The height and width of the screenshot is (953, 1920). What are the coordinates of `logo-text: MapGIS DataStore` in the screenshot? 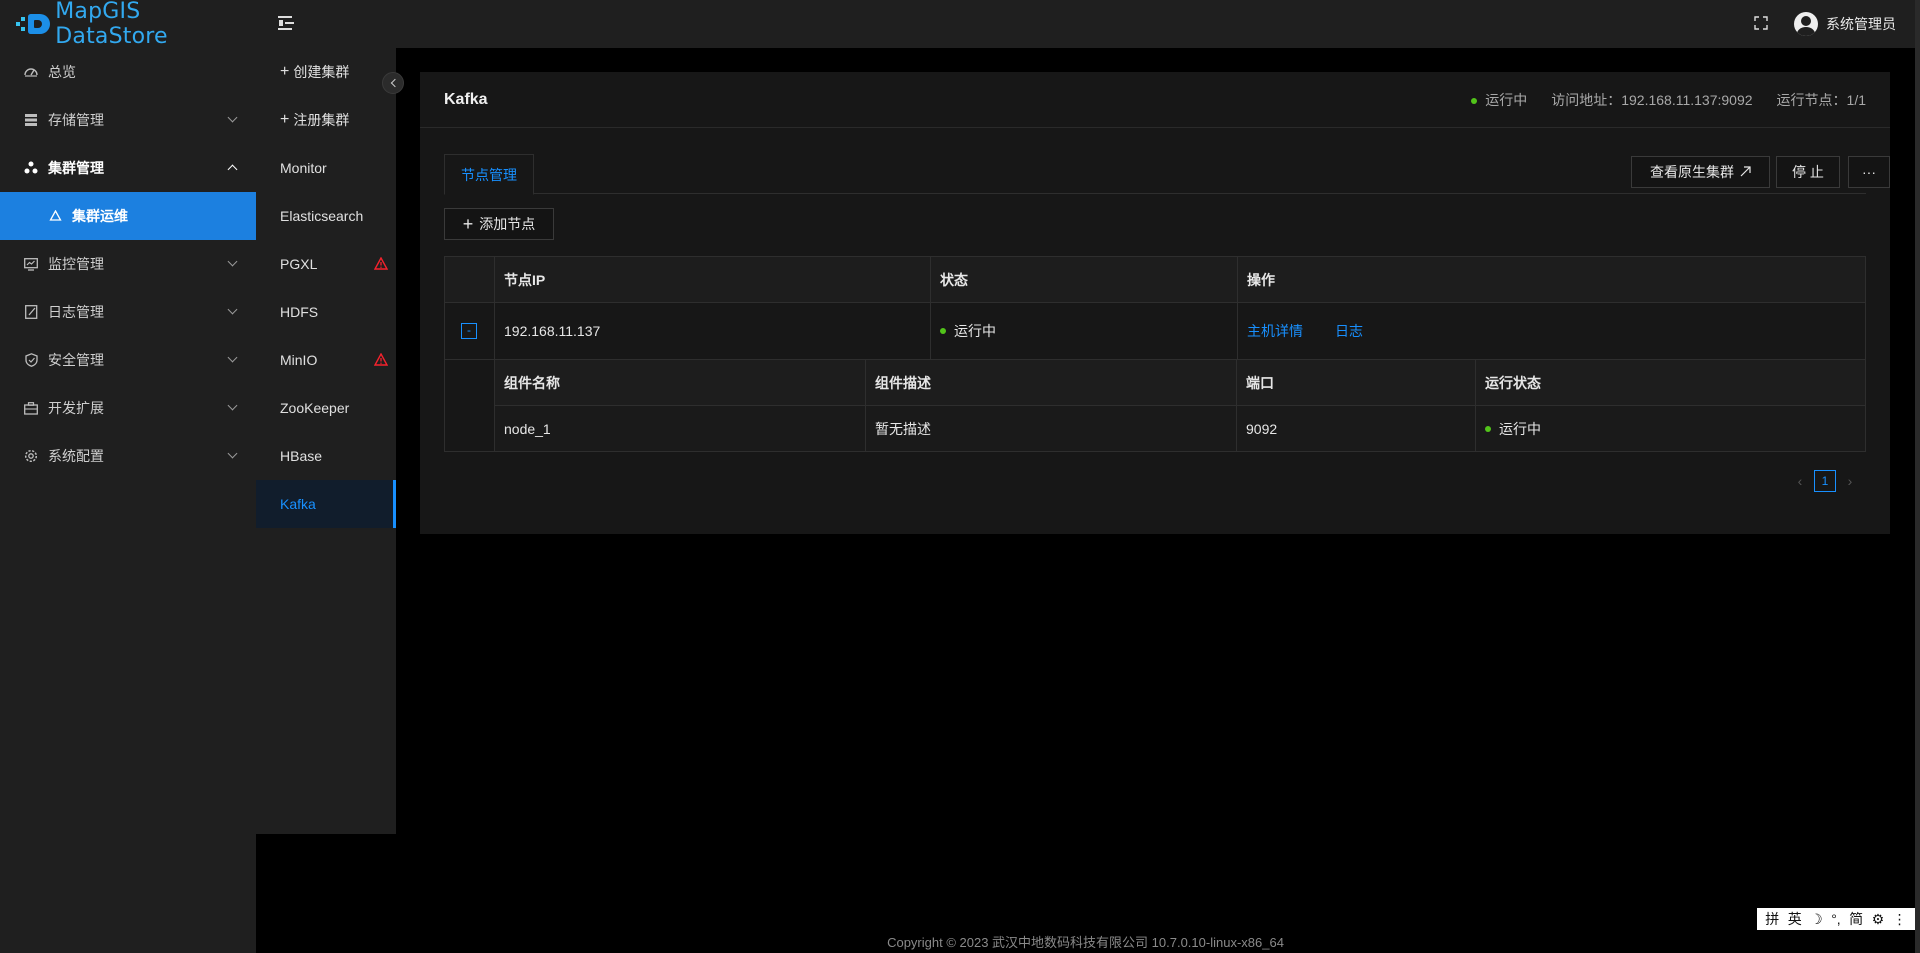 It's located at (111, 24).